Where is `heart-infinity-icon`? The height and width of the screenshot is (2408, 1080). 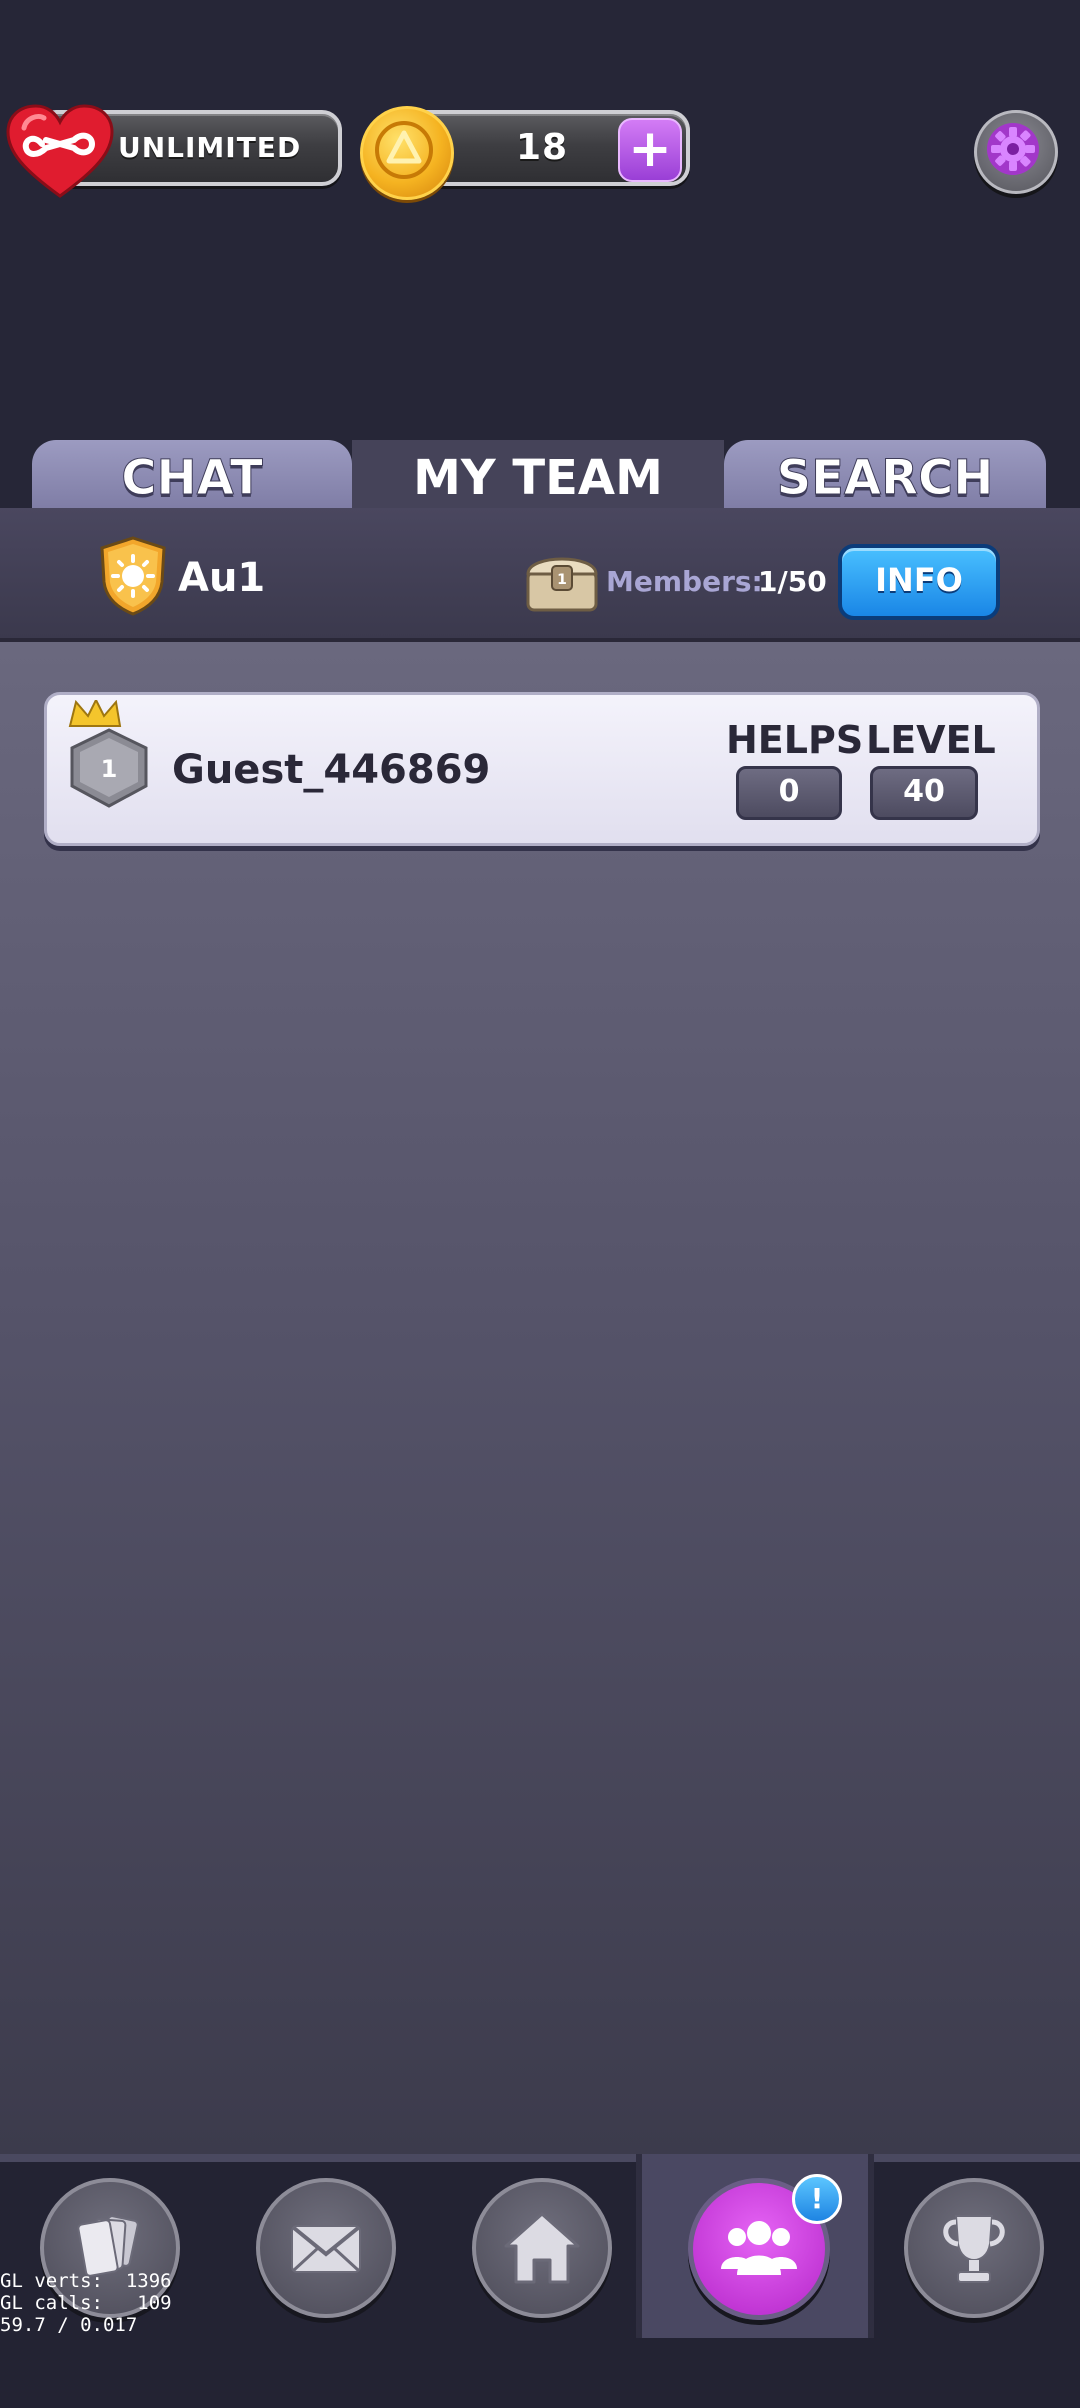
heart-infinity-icon is located at coordinates (60, 151).